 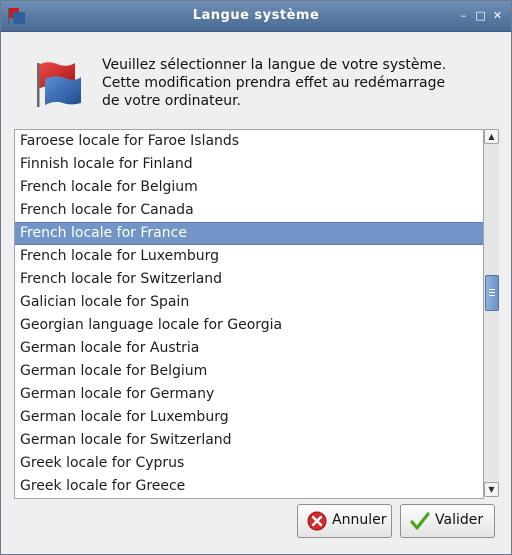 I want to click on cancel-button-label: Annuler, so click(x=359, y=520).